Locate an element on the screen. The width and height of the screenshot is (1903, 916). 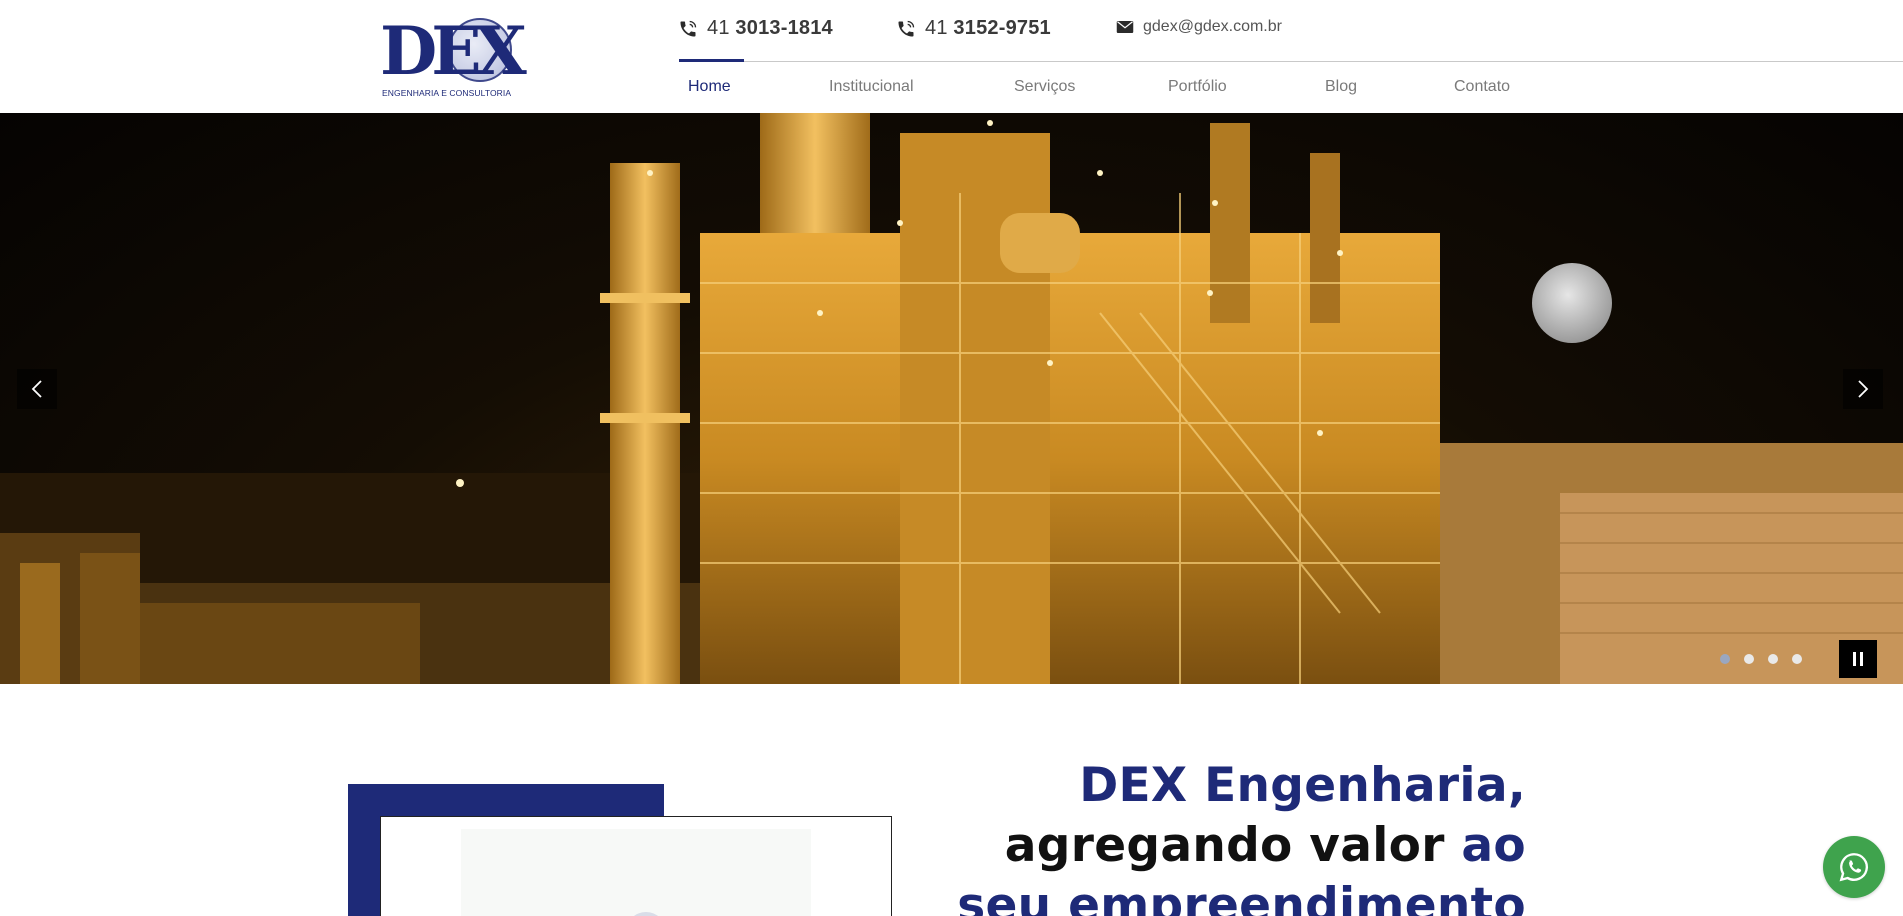
phone-contact-2: 41 3152-9751 is located at coordinates (973, 28).